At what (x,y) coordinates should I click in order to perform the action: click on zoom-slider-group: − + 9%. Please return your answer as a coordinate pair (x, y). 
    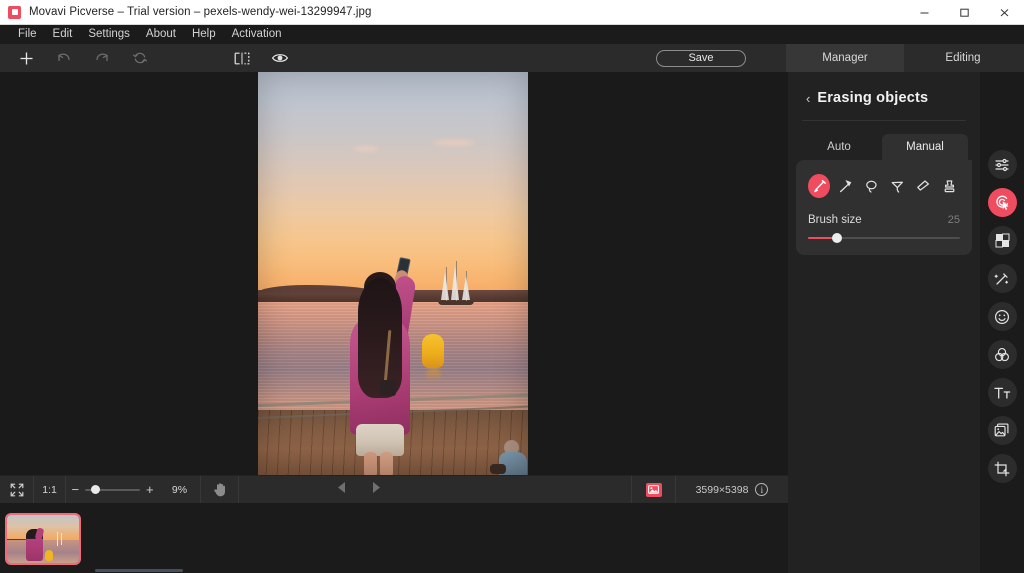
    Looking at the image, I should click on (133, 489).